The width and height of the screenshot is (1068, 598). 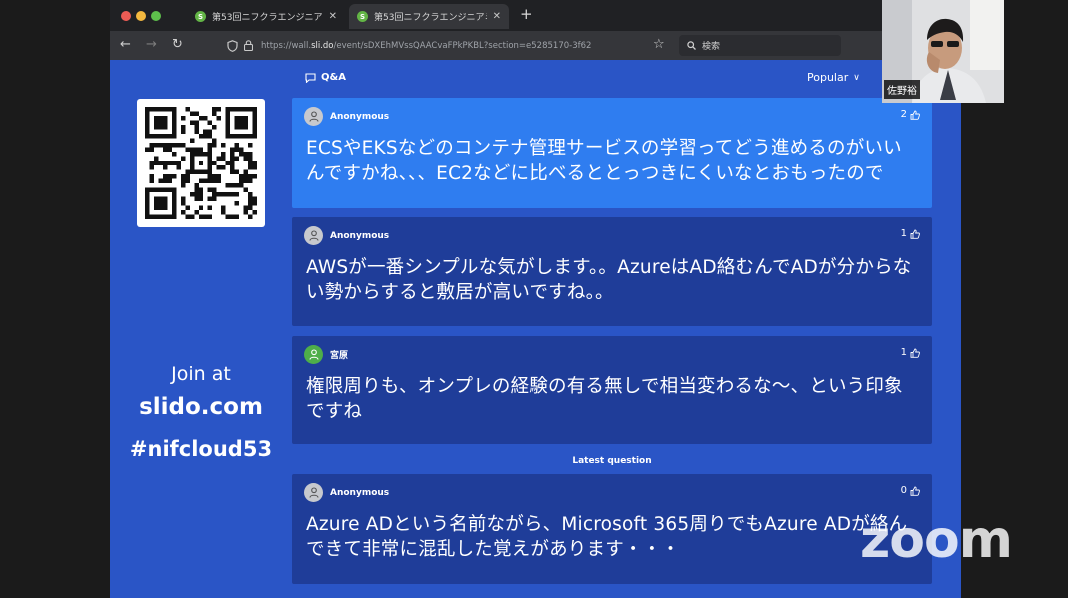 I want to click on search-icon, so click(x=691, y=45).